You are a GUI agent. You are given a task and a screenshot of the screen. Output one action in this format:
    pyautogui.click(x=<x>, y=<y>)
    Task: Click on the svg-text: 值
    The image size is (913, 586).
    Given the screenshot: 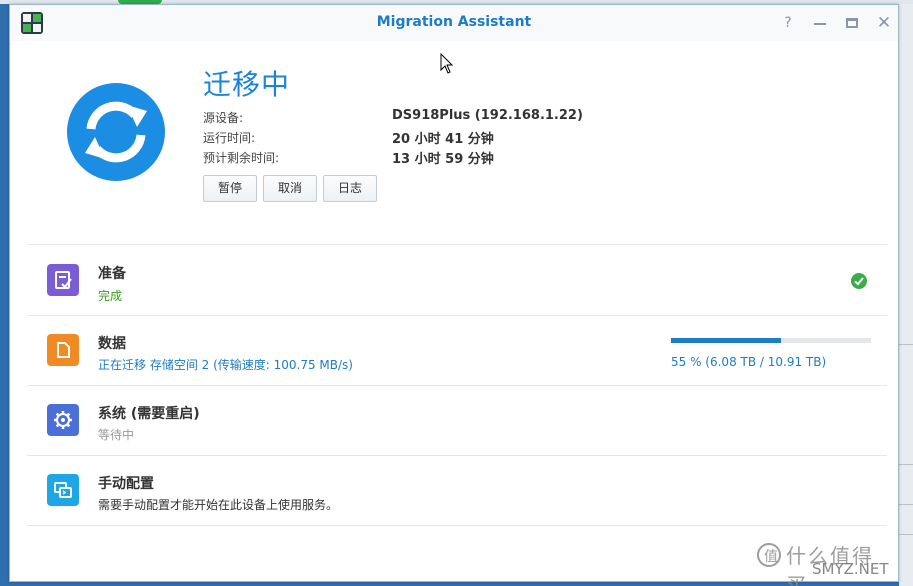 What is the action you would take?
    pyautogui.click(x=771, y=557)
    